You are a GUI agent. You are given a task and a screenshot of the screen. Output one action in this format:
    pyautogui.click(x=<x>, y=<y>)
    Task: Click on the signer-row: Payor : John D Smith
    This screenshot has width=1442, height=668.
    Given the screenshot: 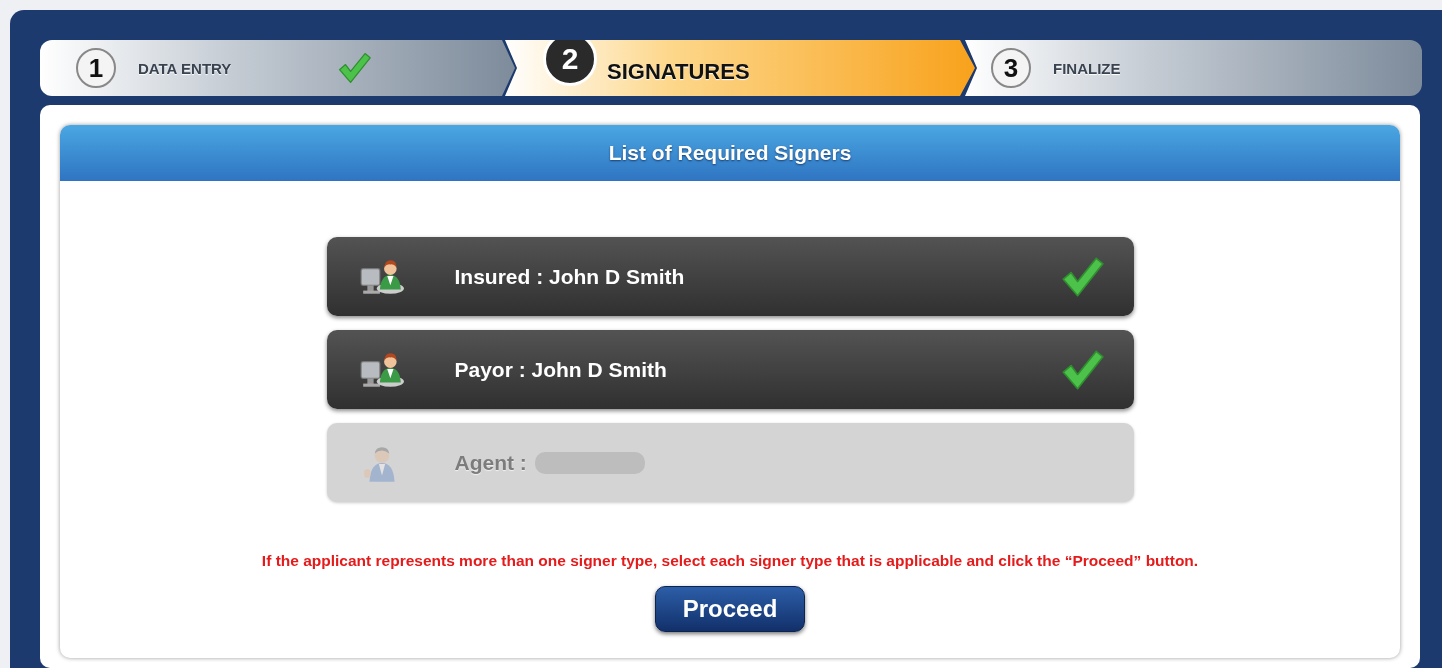 What is the action you would take?
    pyautogui.click(x=730, y=369)
    